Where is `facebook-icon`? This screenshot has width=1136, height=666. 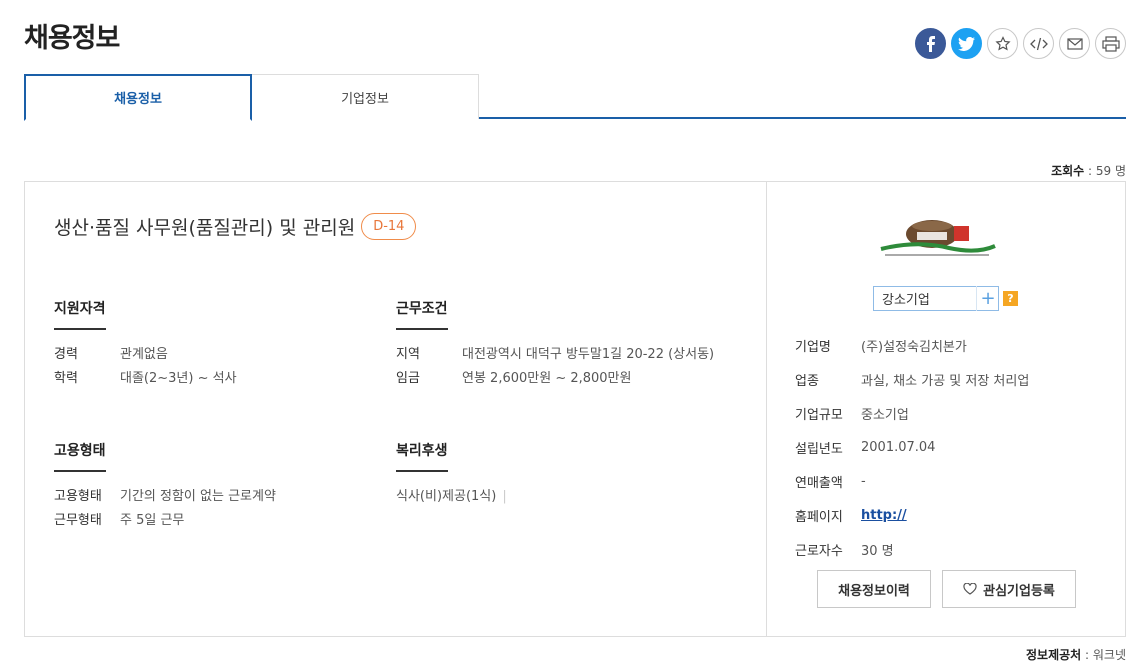
facebook-icon is located at coordinates (930, 43).